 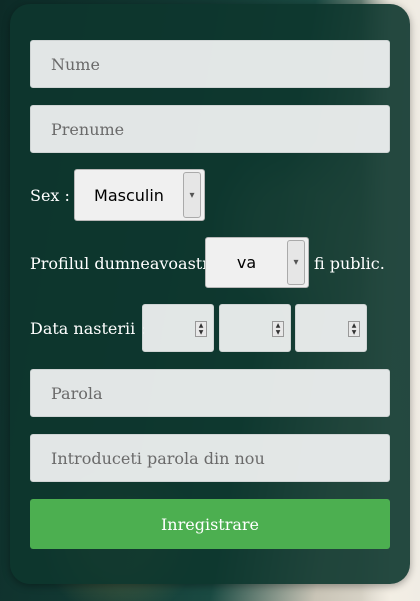 I want to click on profile-suffix-label: fi public., so click(x=349, y=263).